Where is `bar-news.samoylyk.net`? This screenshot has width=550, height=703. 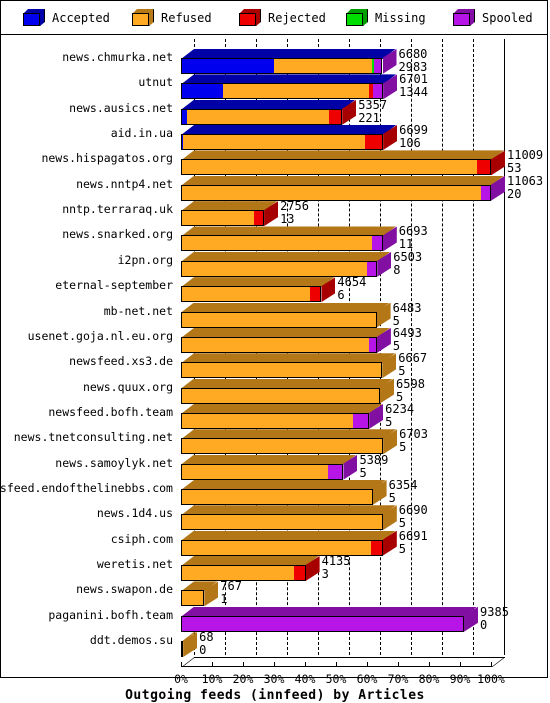
bar-news.samoylyk.net is located at coordinates (269, 467).